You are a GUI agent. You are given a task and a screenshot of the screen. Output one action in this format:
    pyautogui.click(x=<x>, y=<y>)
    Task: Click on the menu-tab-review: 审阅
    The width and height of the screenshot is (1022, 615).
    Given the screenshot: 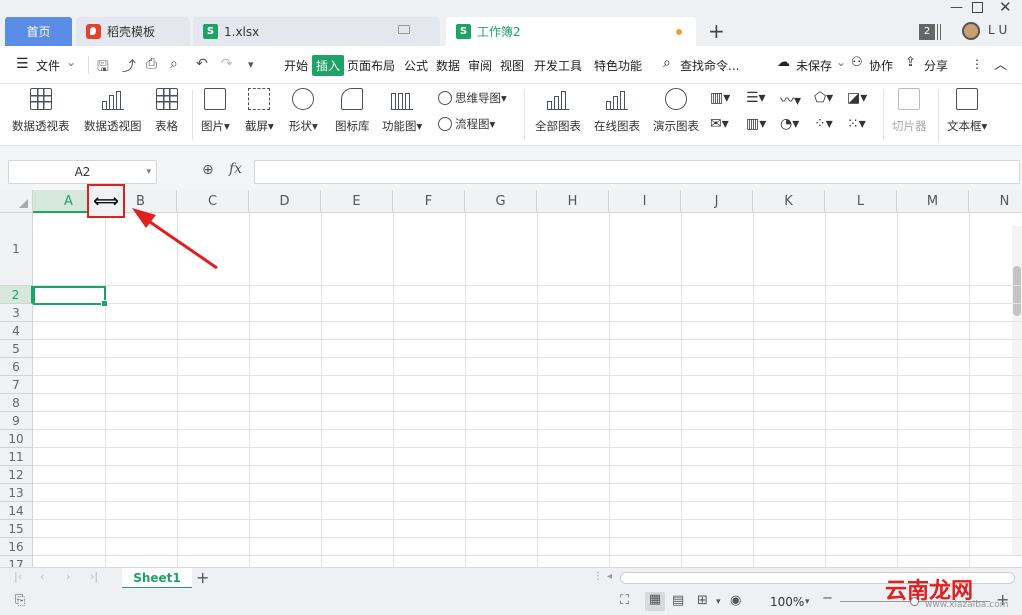 What is the action you would take?
    pyautogui.click(x=480, y=65)
    